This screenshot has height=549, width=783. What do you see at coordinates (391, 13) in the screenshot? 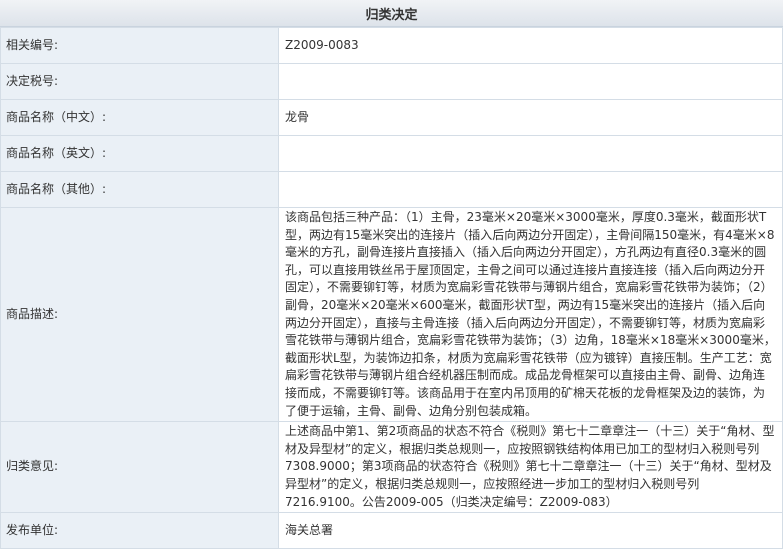
I see `panel-title: 归类决定` at bounding box center [391, 13].